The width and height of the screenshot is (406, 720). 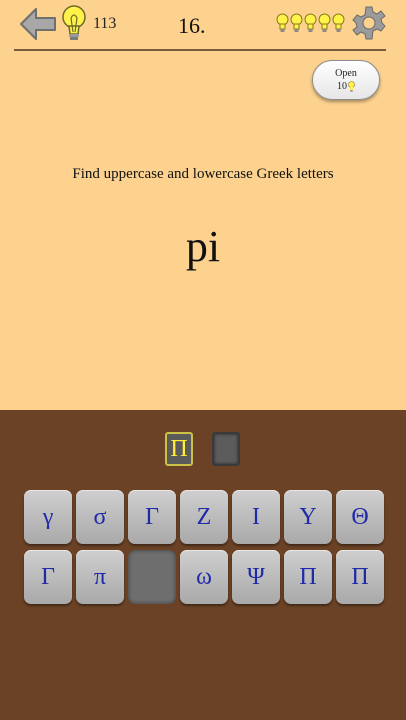 I want to click on letter-key: Ζ, so click(x=204, y=517).